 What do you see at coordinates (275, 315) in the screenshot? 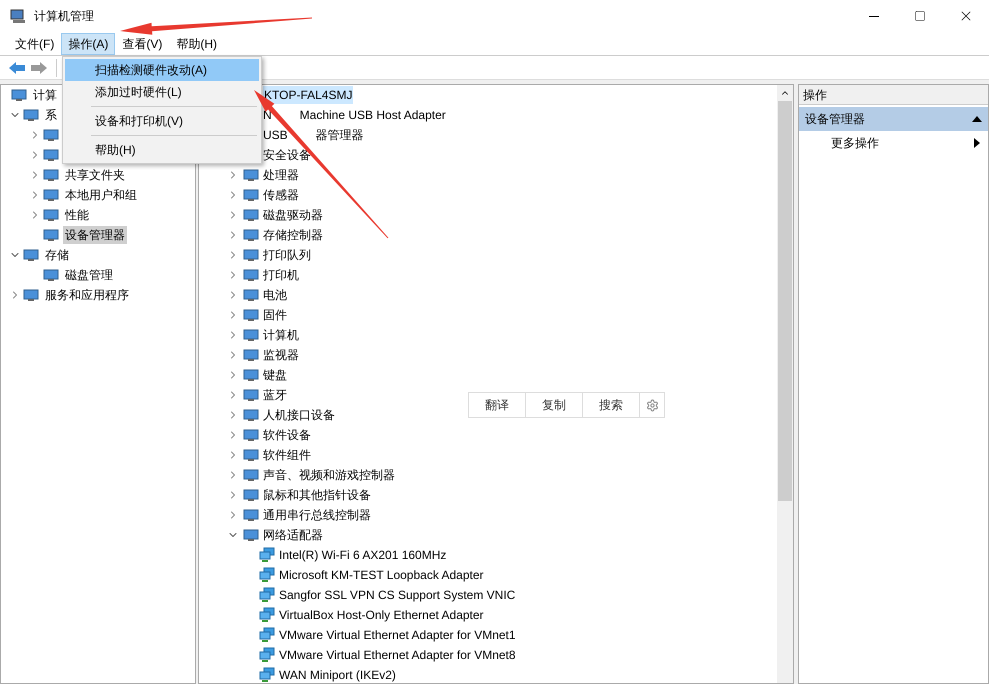
I see `tree-item: 固件` at bounding box center [275, 315].